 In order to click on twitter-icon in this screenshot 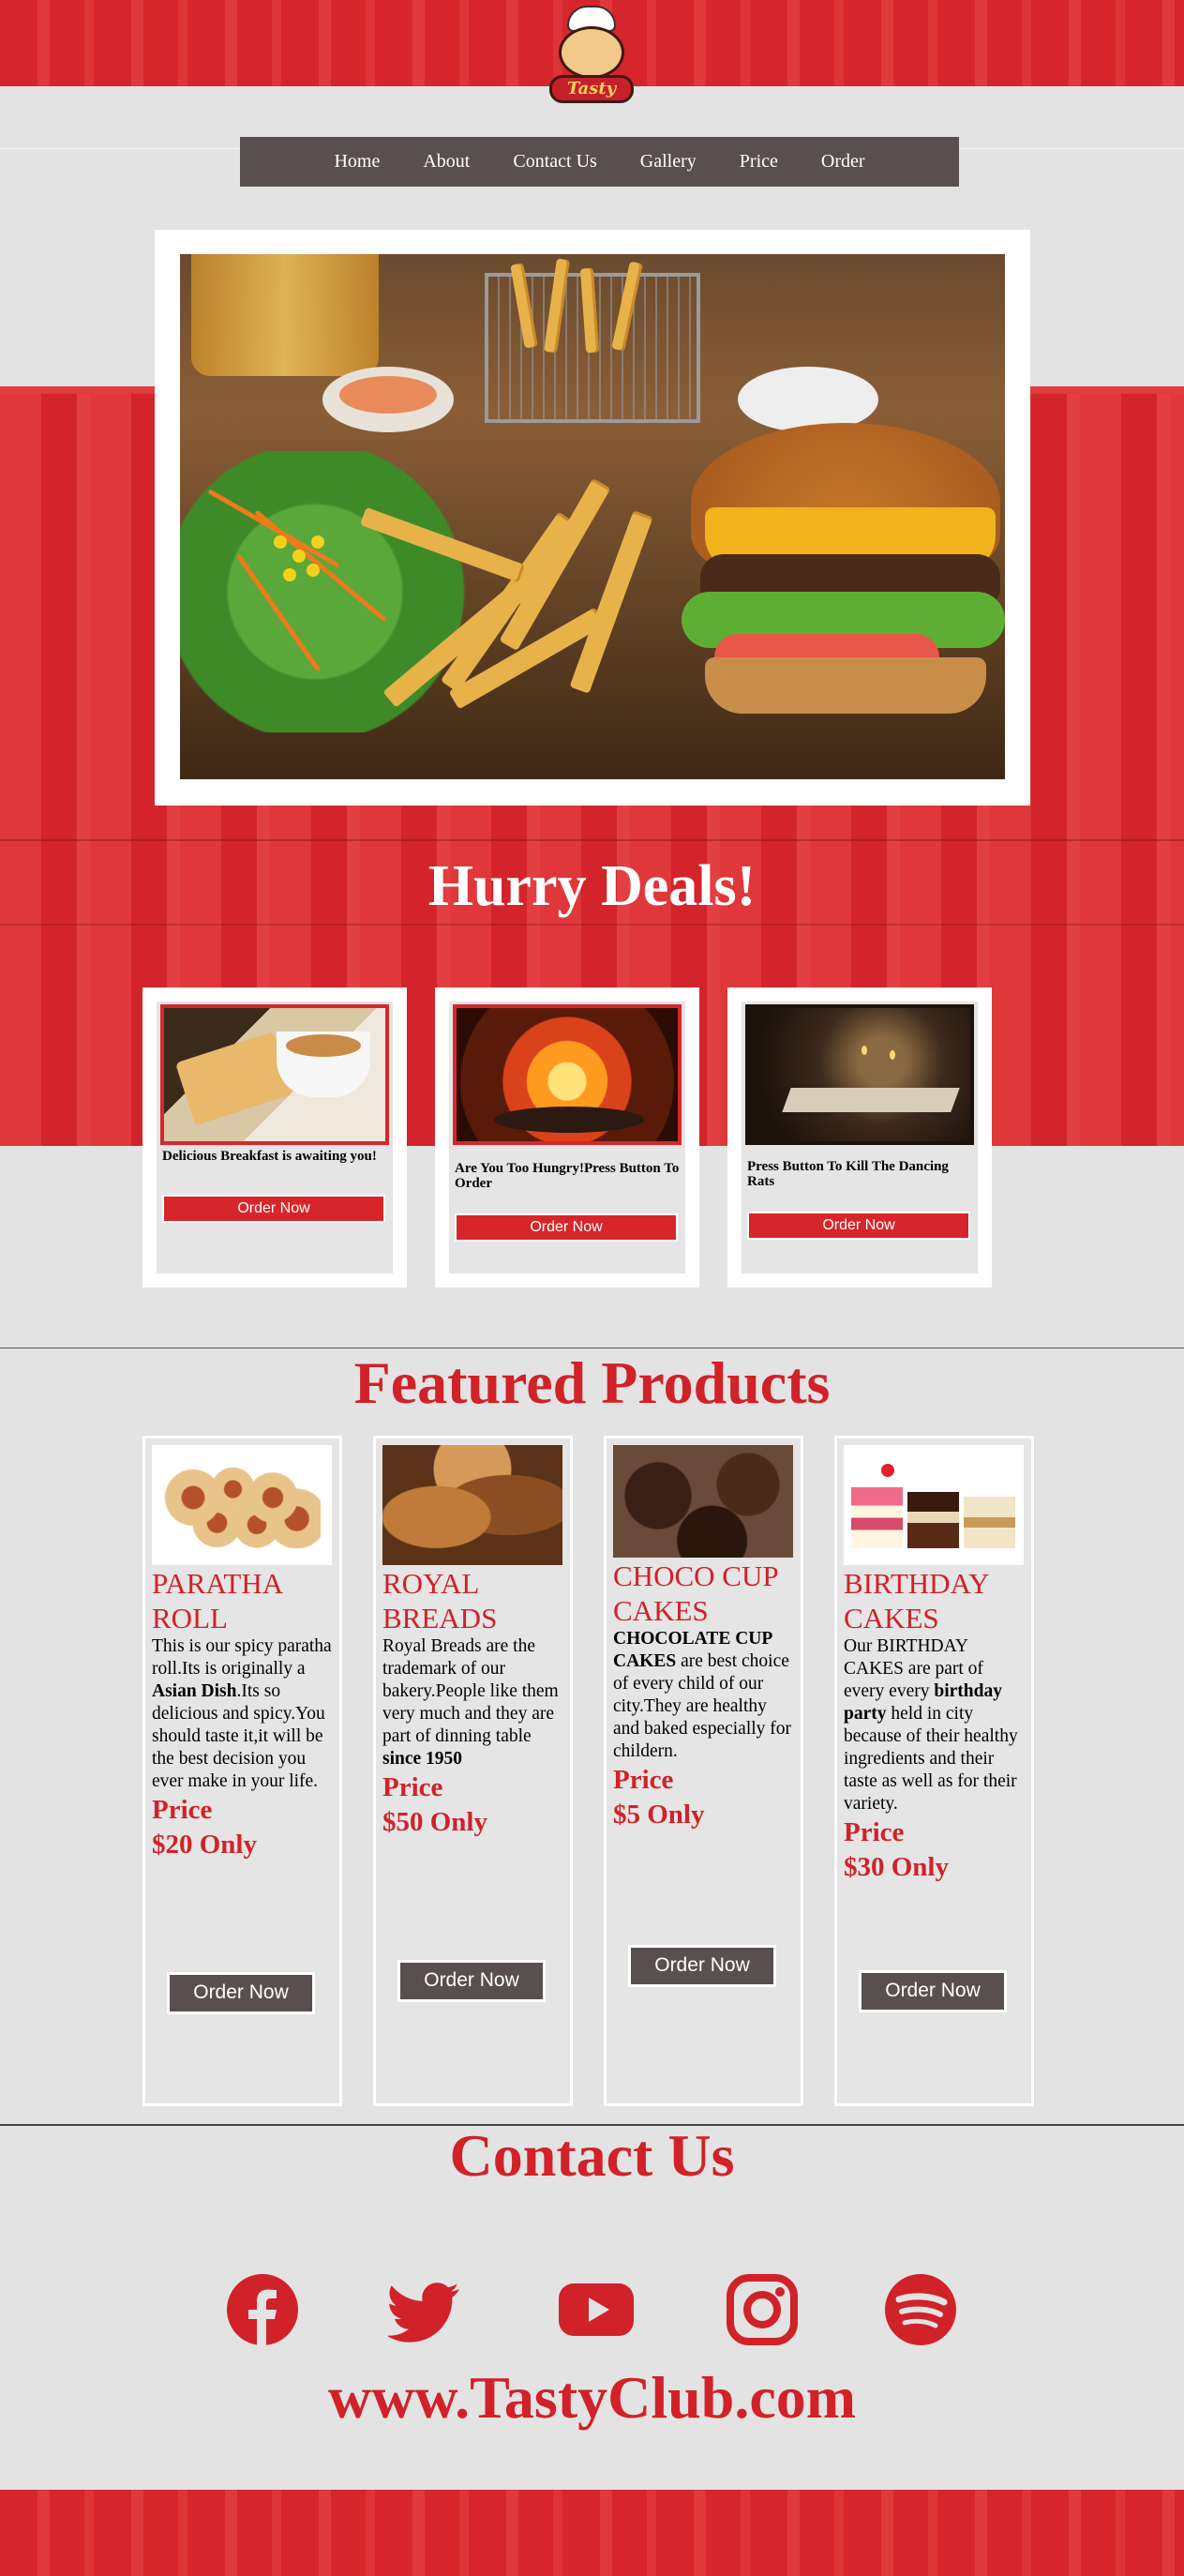, I will do `click(425, 2309)`.